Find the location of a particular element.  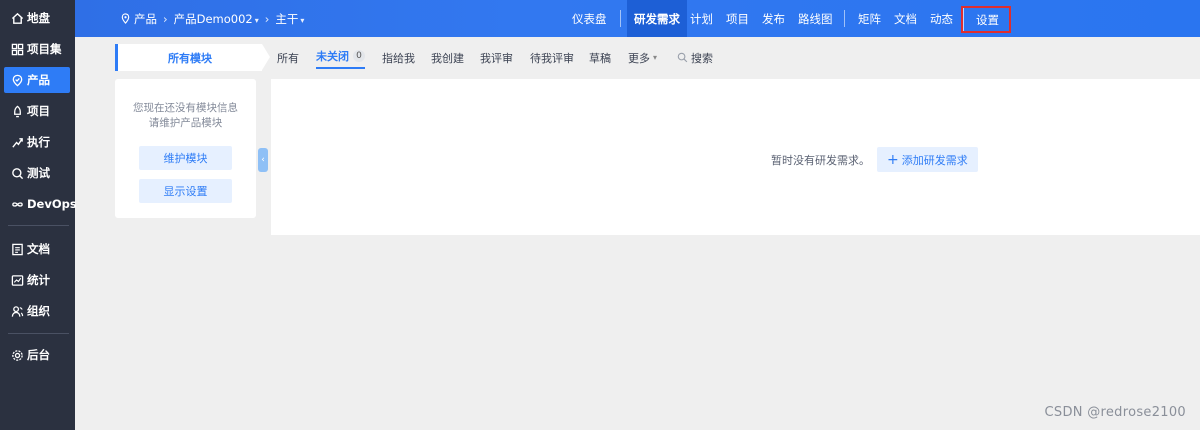

nav-plan: 计划 is located at coordinates (701, 18).